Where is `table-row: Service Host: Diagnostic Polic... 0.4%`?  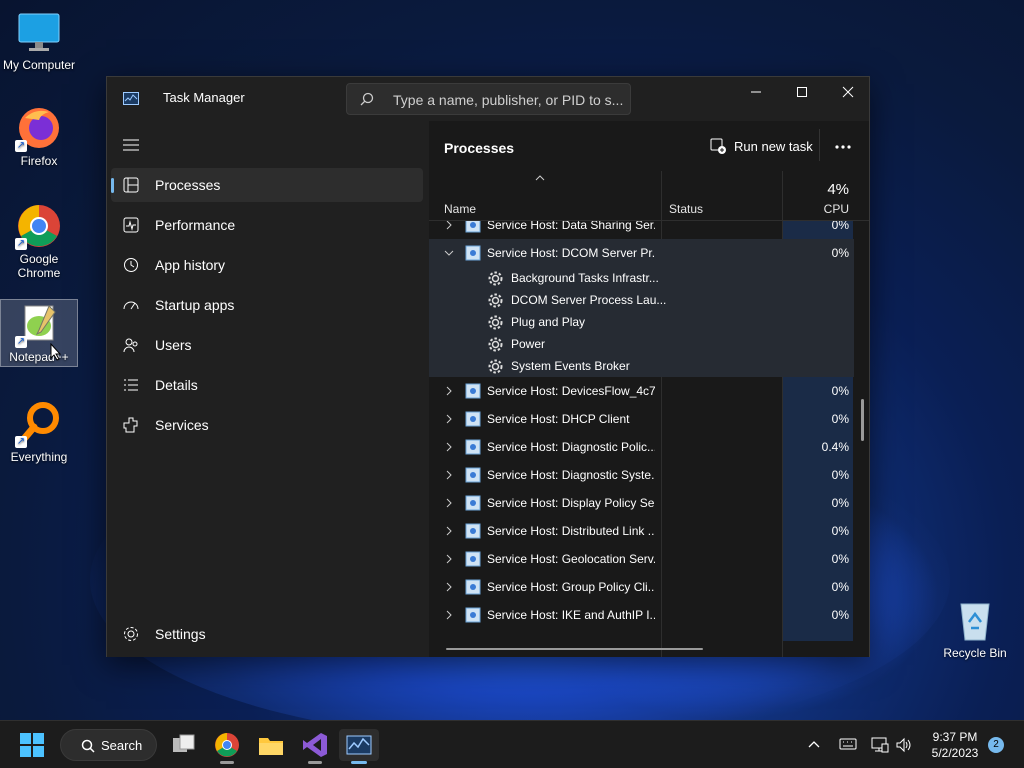
table-row: Service Host: Diagnostic Polic... 0.4% is located at coordinates (641, 447).